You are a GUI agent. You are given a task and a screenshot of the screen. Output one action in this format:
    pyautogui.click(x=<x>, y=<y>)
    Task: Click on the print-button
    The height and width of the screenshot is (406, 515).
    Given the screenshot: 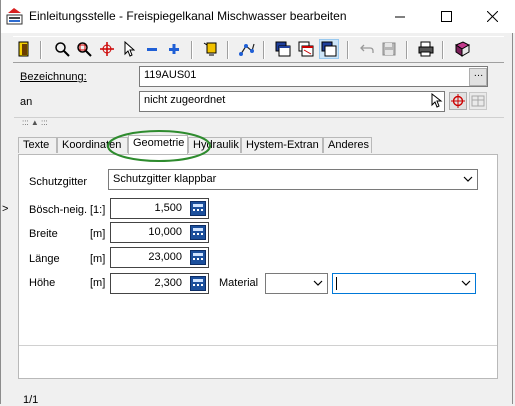 What is the action you would take?
    pyautogui.click(x=426, y=49)
    